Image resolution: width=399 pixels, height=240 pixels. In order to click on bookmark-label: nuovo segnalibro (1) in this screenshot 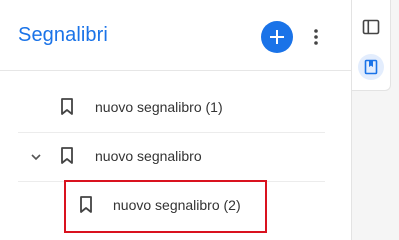, I will do `click(159, 107)`.